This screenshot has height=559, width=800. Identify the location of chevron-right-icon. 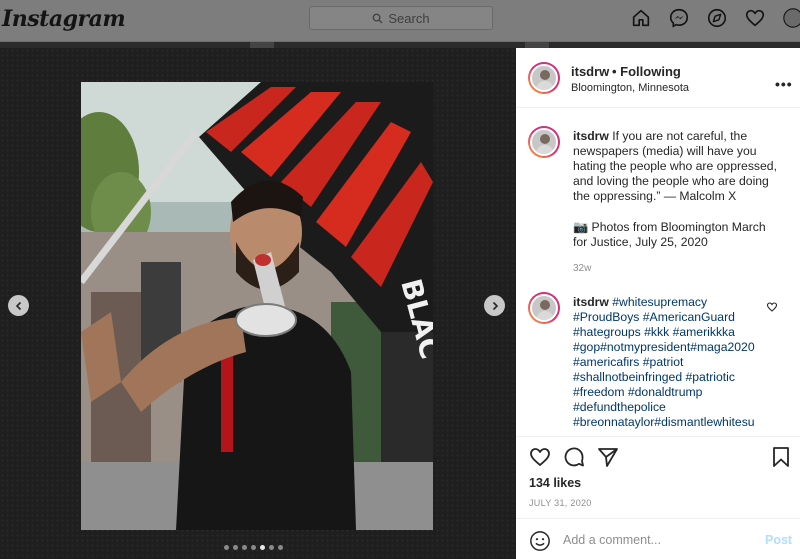
(495, 305).